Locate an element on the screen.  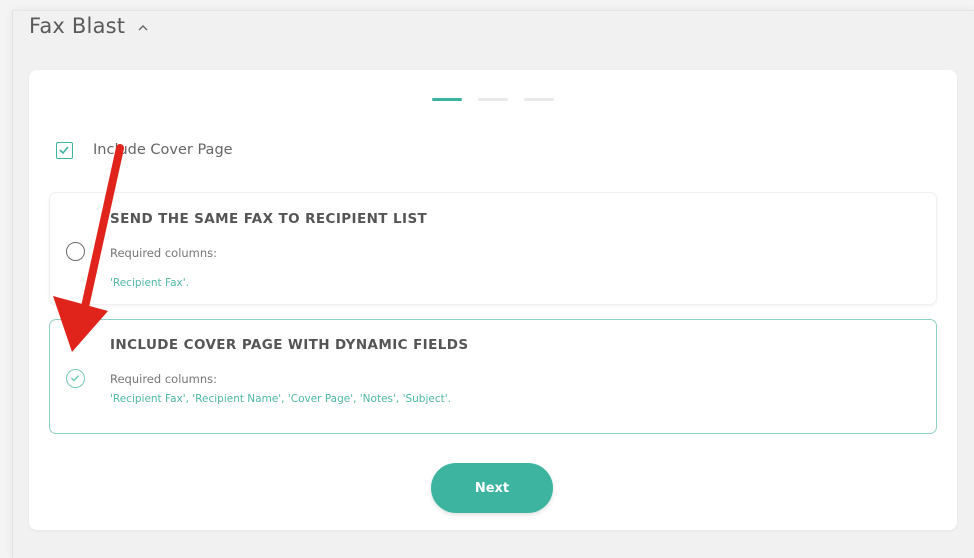
check-circle-icon is located at coordinates (75, 378).